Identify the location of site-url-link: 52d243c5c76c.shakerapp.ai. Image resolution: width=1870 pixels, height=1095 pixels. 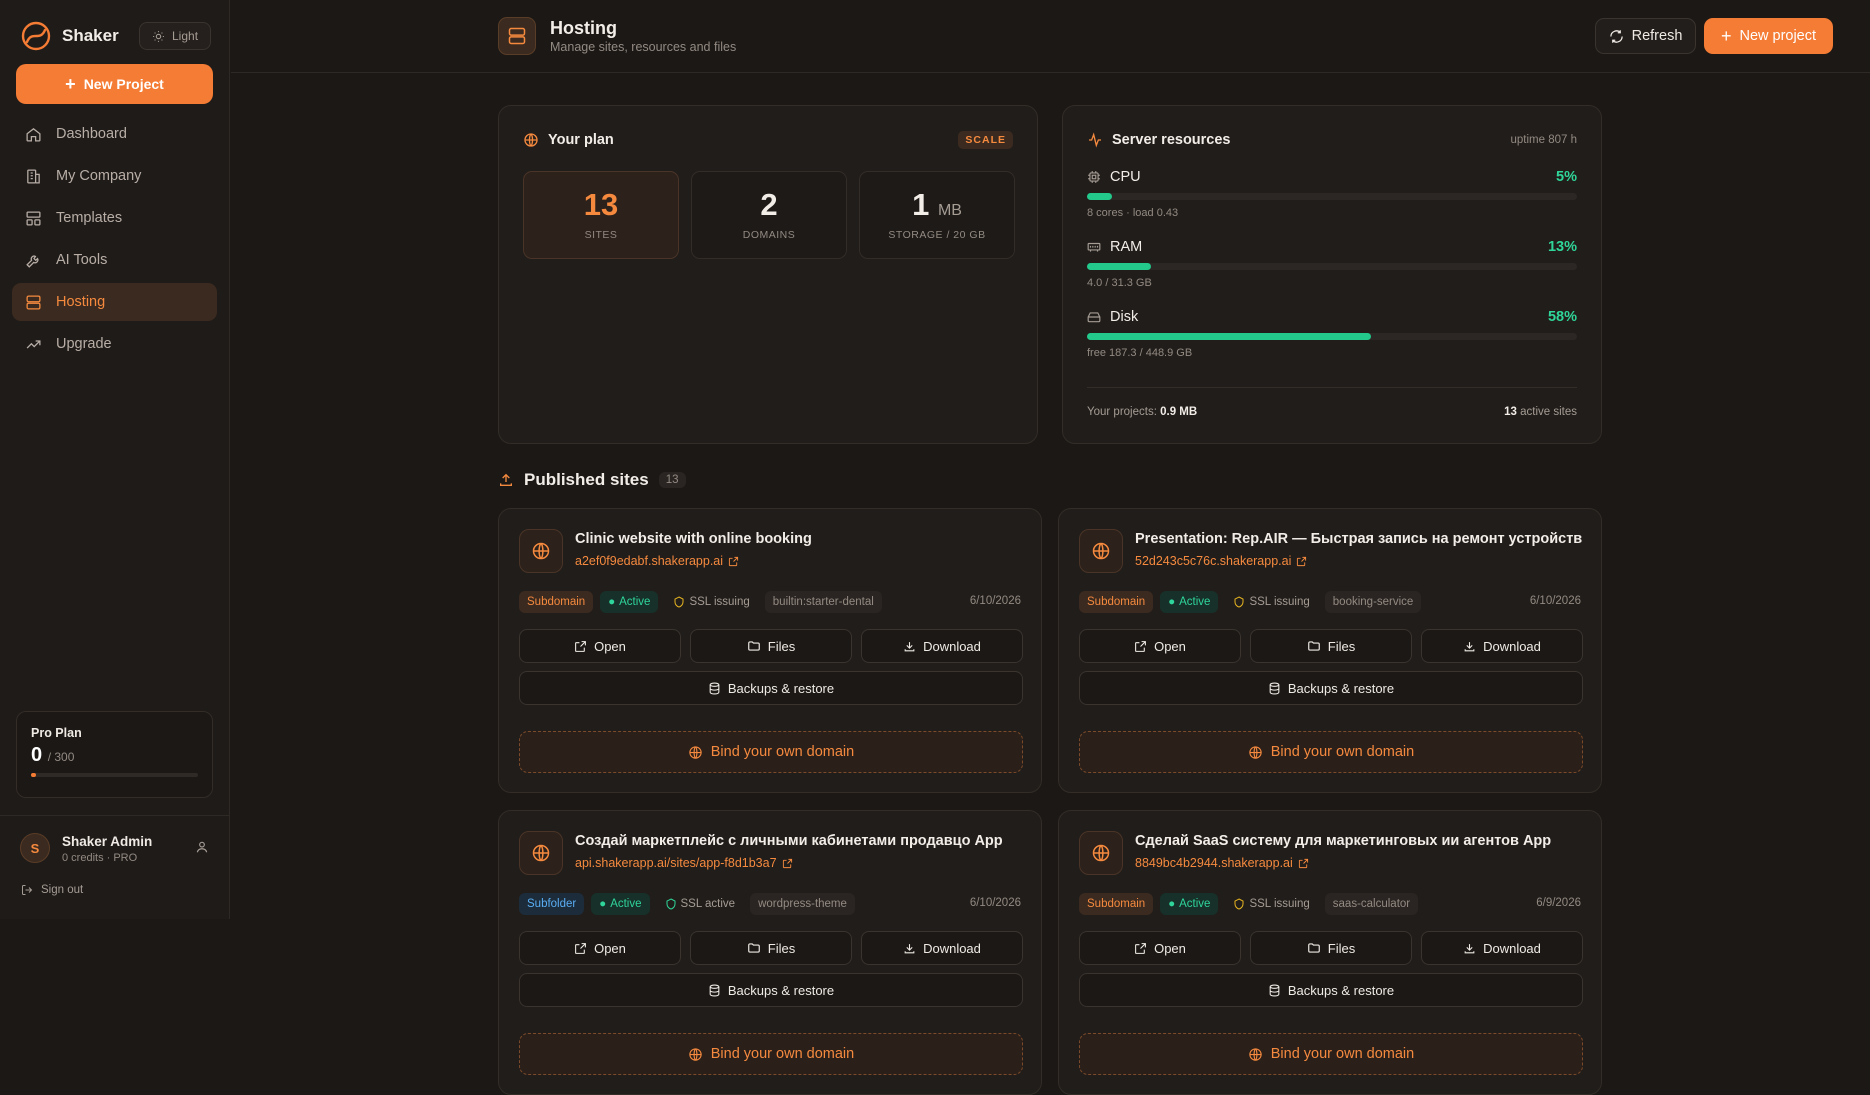
(1221, 561).